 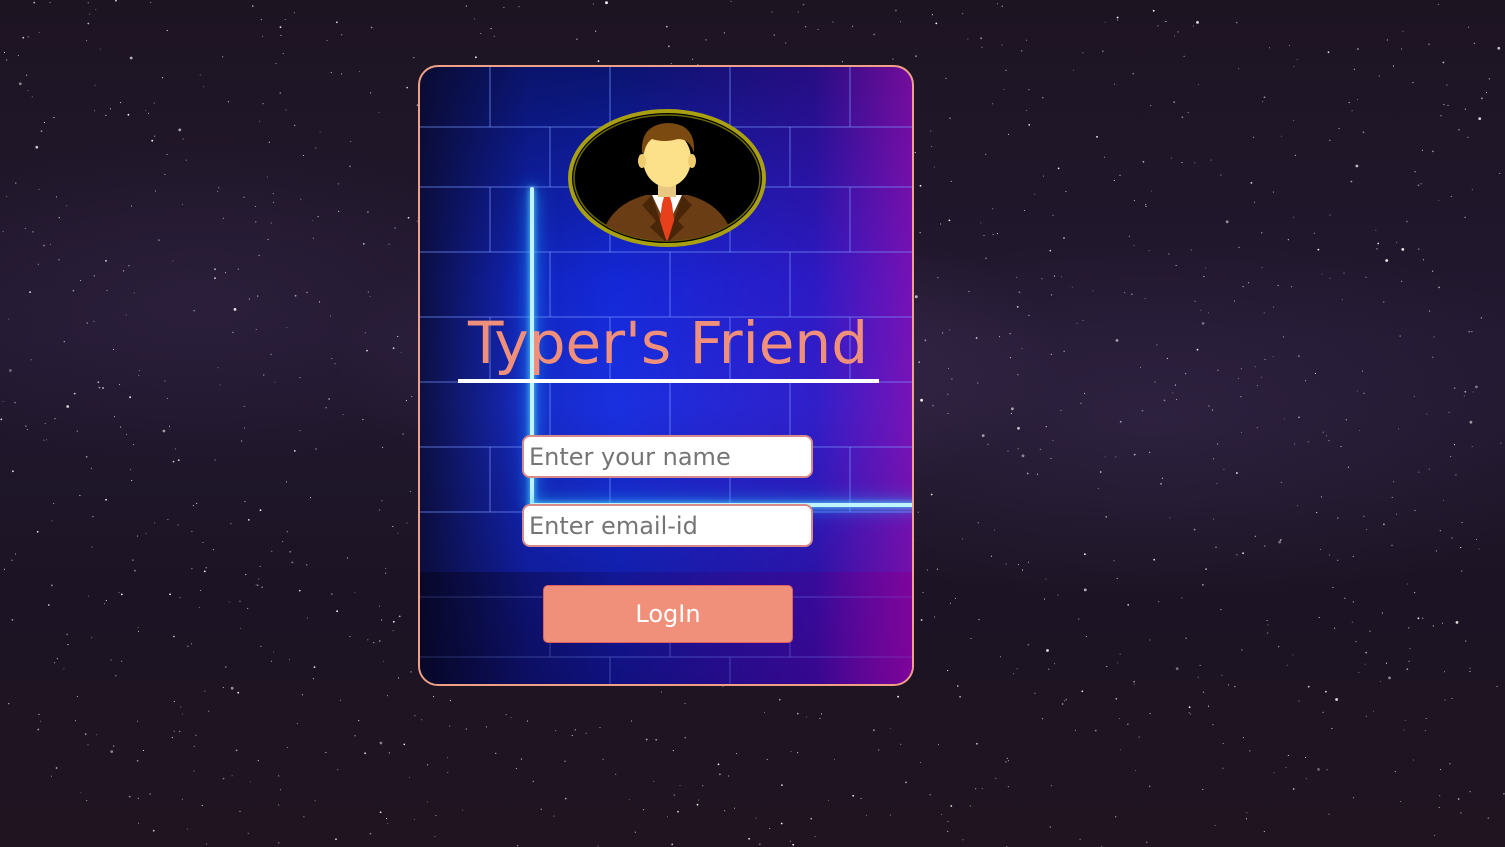 I want to click on email-input, so click(x=667, y=525).